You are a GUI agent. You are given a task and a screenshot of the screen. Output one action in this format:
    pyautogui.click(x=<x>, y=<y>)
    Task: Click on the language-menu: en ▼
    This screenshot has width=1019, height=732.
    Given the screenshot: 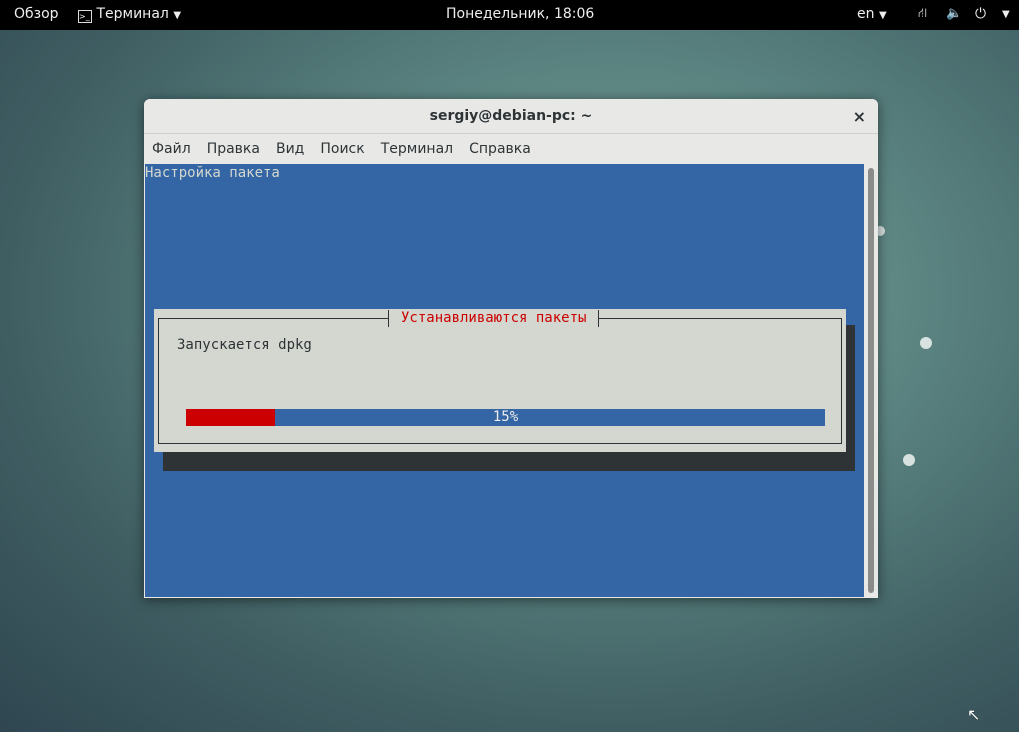 What is the action you would take?
    pyautogui.click(x=872, y=14)
    